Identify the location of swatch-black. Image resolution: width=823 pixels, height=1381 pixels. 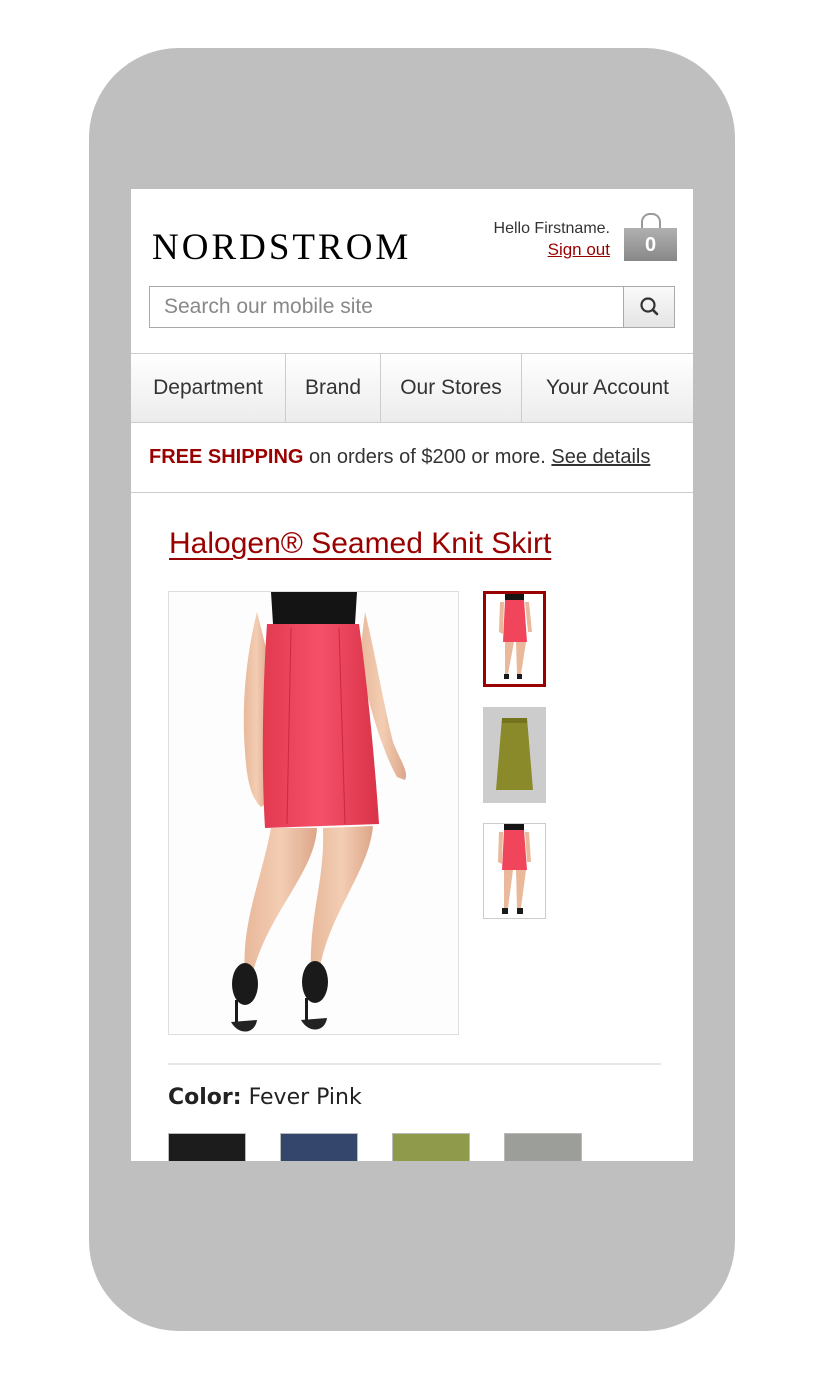
(207, 1147).